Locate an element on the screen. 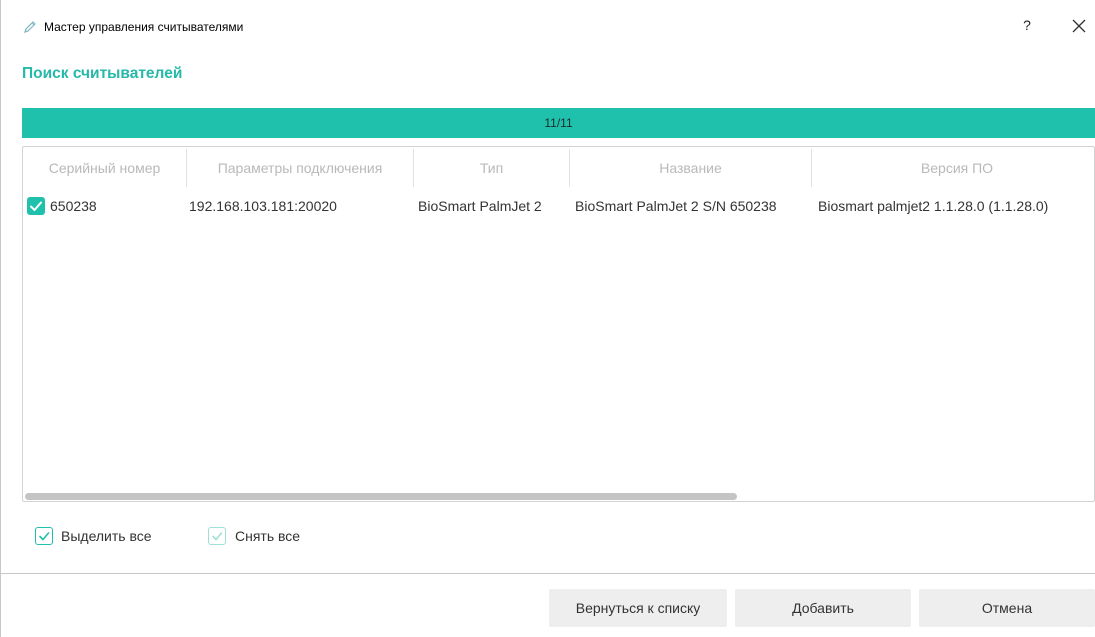 The image size is (1095, 637). select-all-checkbox is located at coordinates (44, 536).